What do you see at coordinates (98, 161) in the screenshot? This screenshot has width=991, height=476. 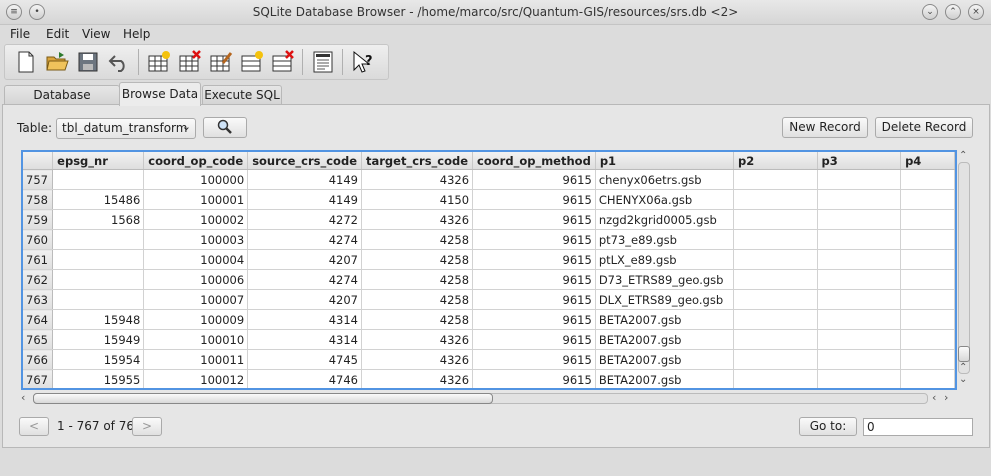 I see `column-header-epsg-nr: epsg_nr` at bounding box center [98, 161].